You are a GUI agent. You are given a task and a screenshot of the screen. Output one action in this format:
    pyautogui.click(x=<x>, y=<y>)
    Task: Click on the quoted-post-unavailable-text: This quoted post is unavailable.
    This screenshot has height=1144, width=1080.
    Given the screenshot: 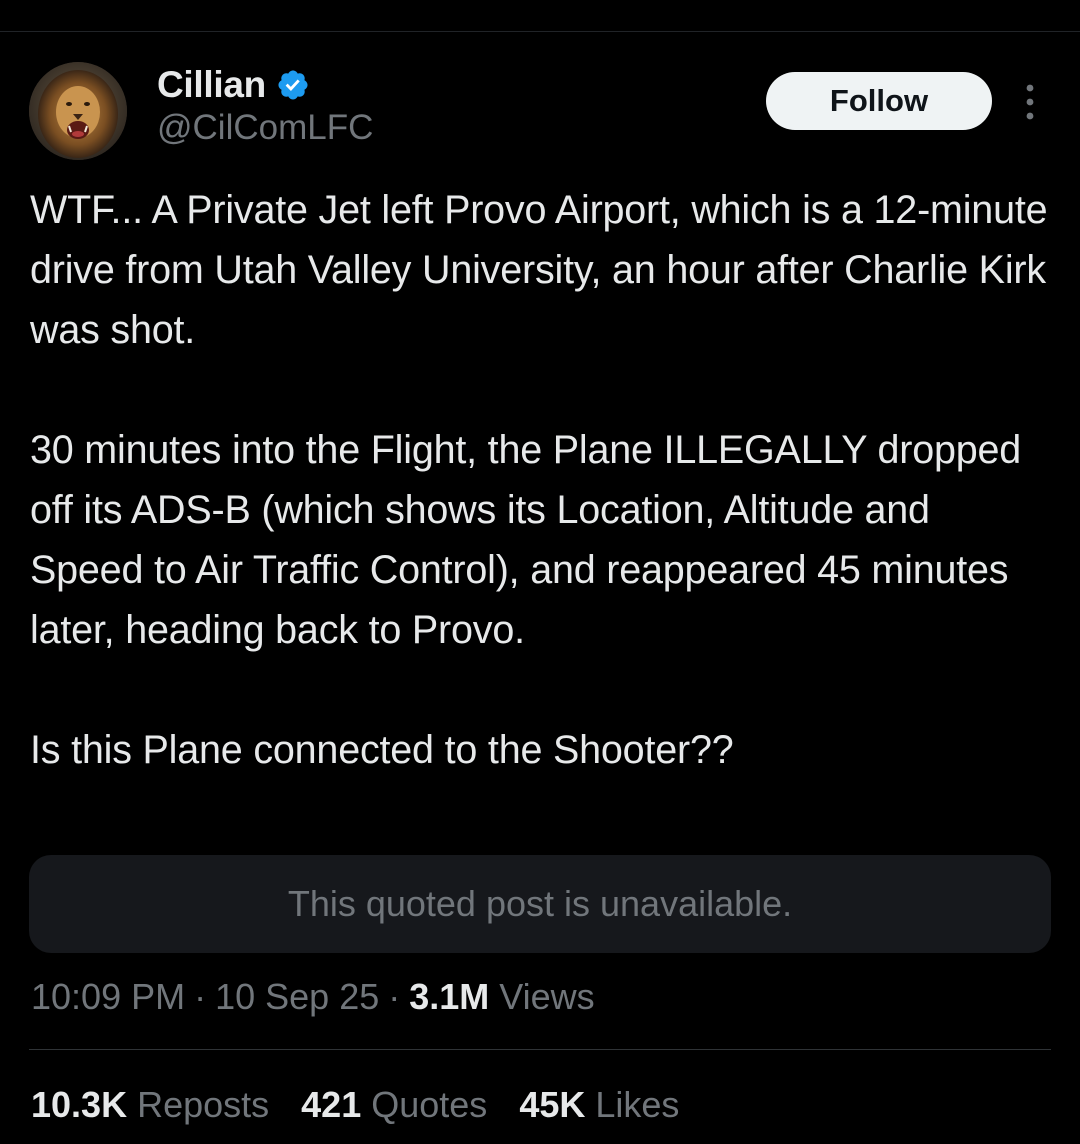 What is the action you would take?
    pyautogui.click(x=540, y=903)
    